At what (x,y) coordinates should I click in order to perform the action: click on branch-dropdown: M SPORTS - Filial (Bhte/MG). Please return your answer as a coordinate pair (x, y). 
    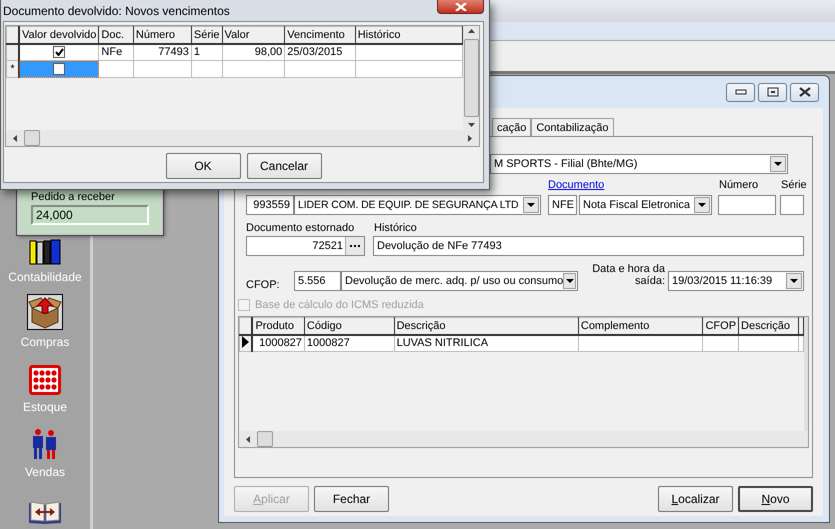
    Looking at the image, I should click on (639, 164).